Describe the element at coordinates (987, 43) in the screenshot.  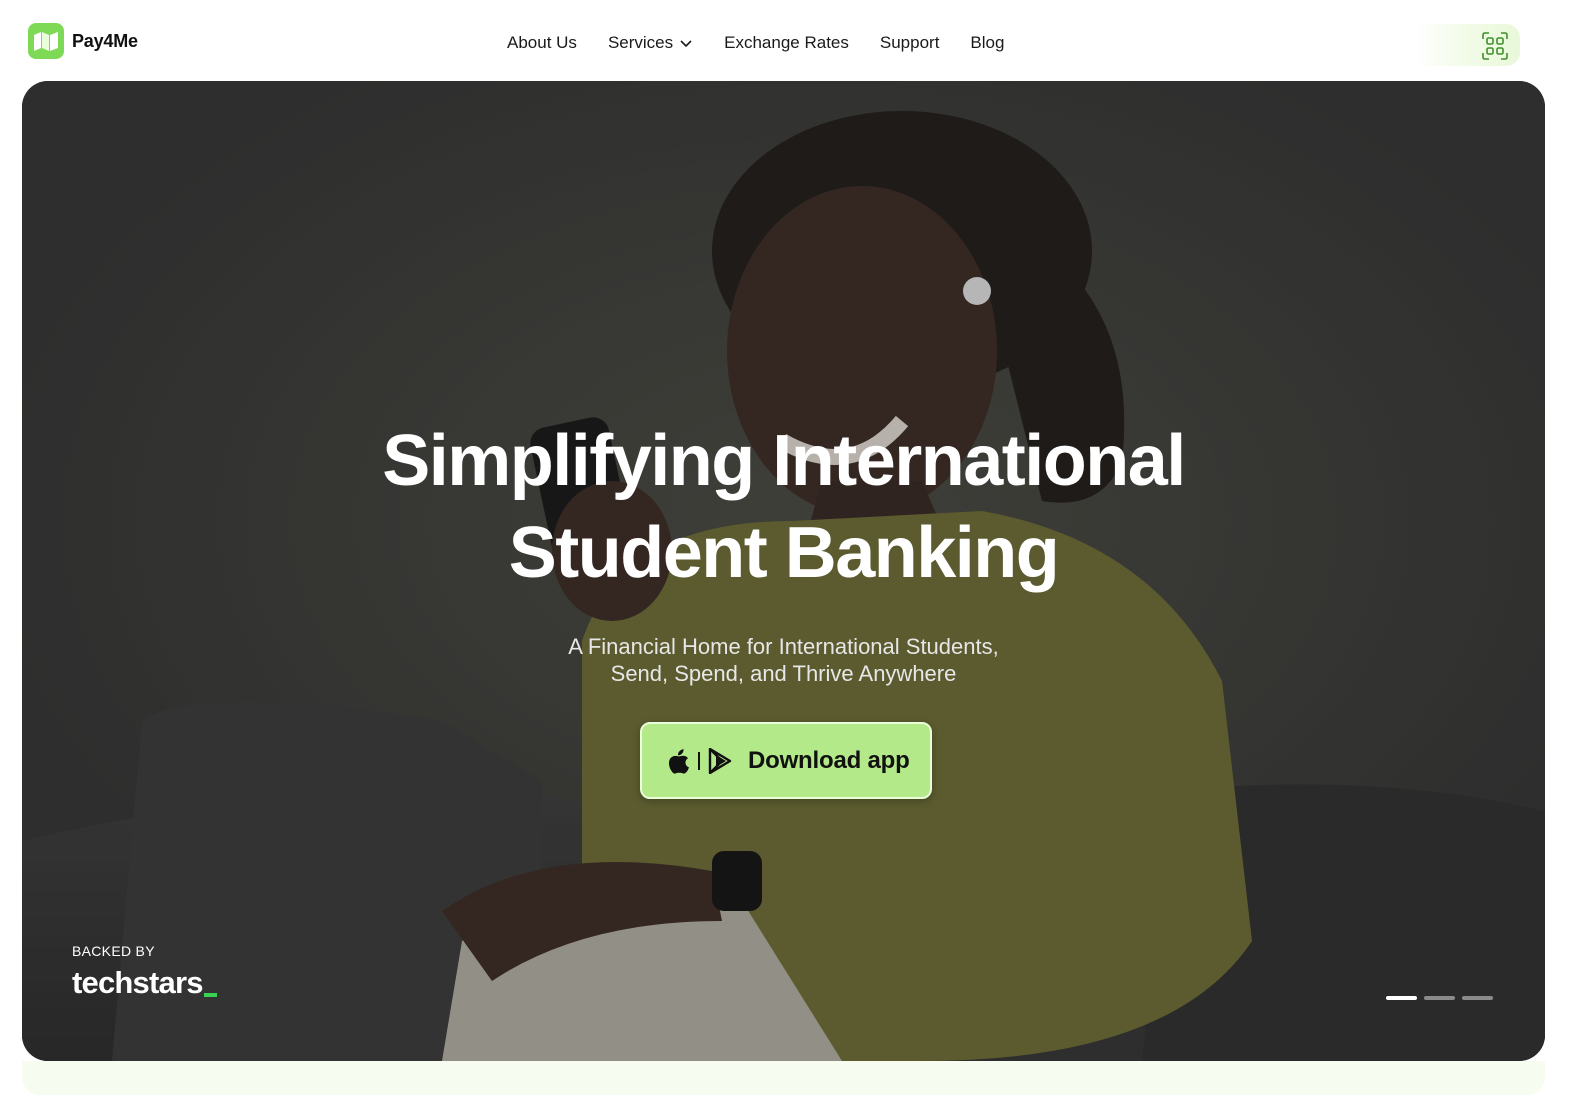
I see `nav-blog: Blog` at that location.